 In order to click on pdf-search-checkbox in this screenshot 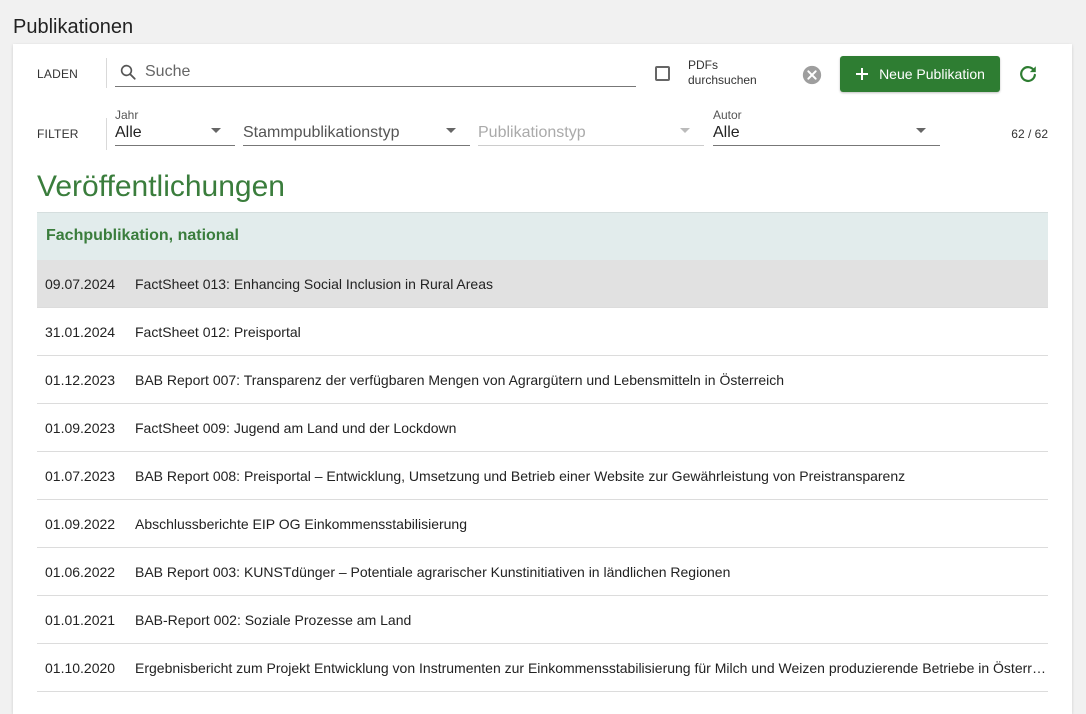, I will do `click(662, 73)`.